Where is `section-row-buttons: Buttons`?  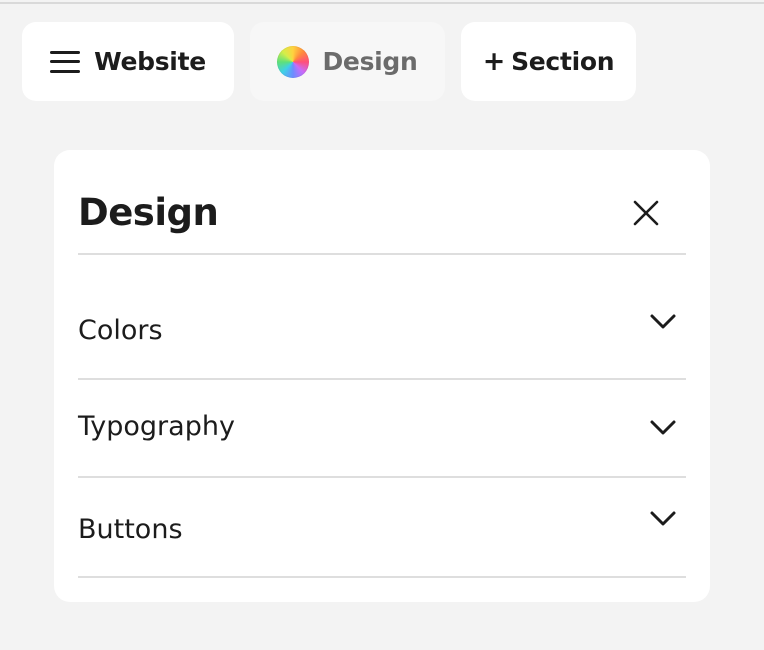
section-row-buttons: Buttons is located at coordinates (382, 527).